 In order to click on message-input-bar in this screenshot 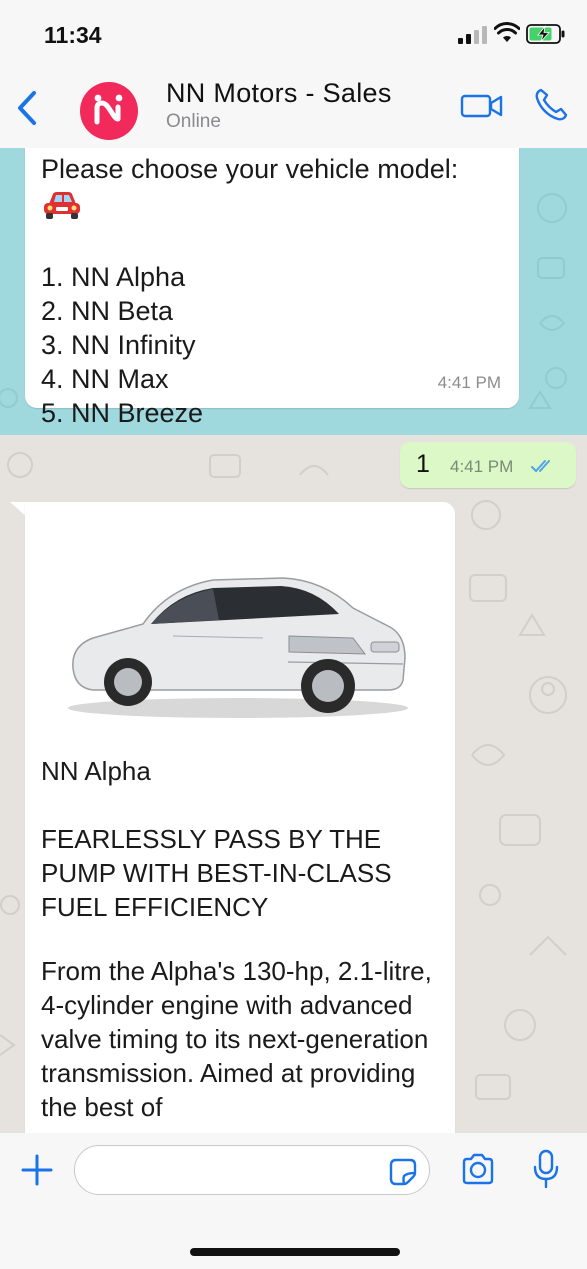, I will do `click(293, 1201)`.